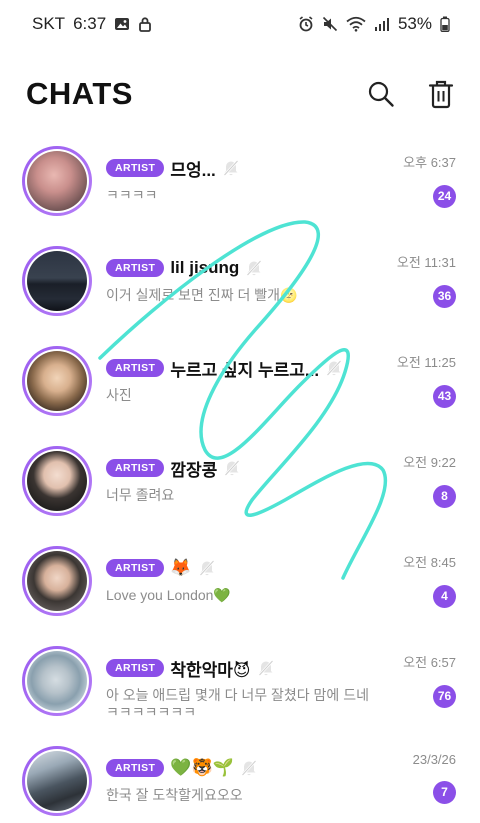  I want to click on chat-meta: 오전 11:31 36, so click(426, 280).